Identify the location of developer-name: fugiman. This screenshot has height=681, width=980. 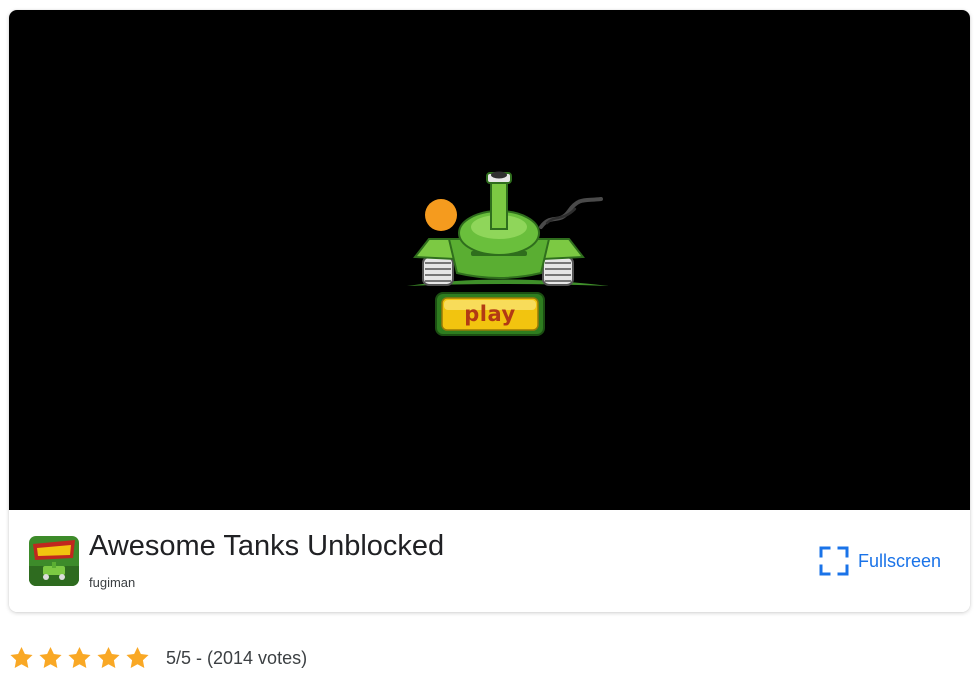
(112, 582).